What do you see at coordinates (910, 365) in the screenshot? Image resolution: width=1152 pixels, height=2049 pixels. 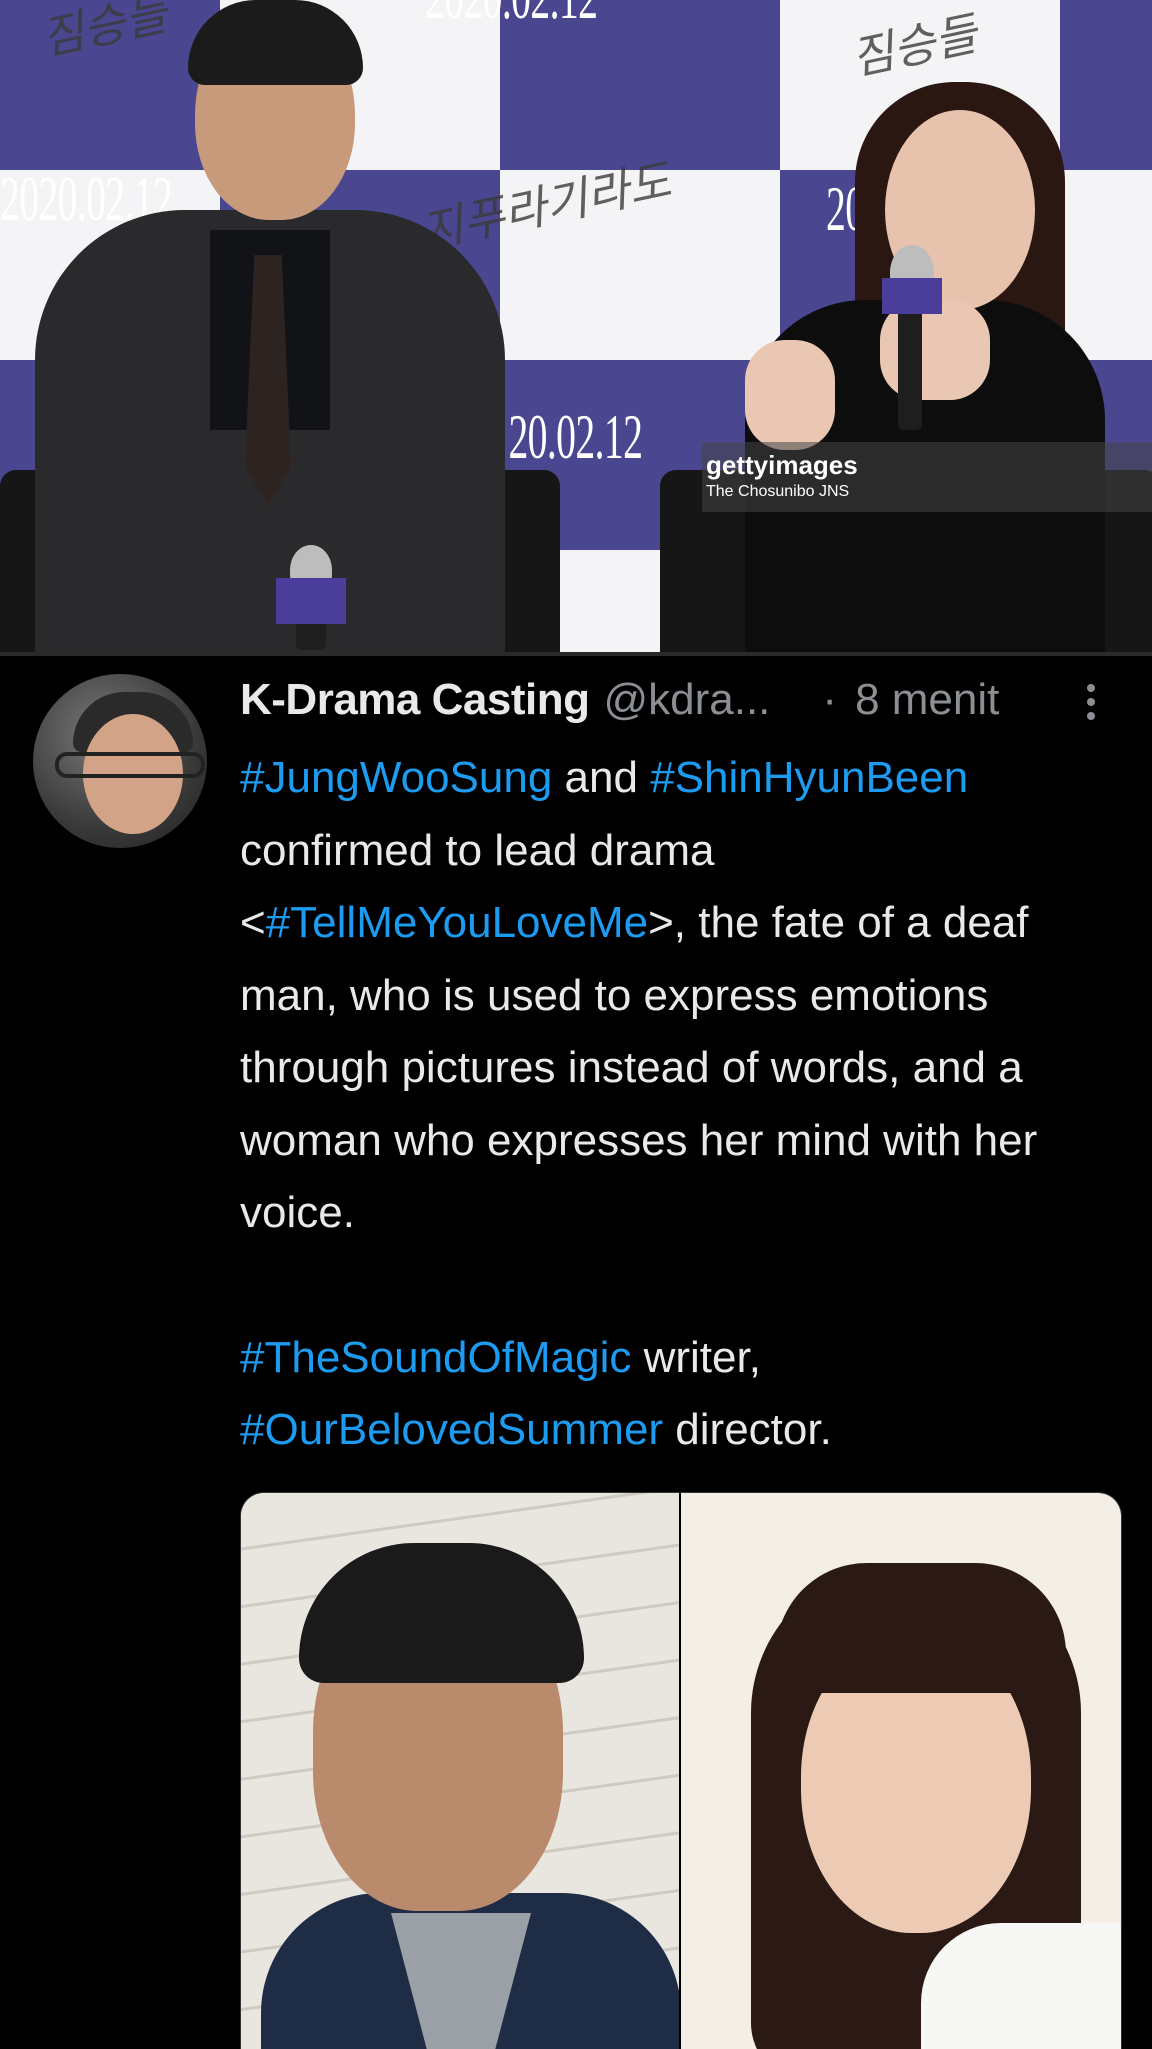 I see `microphone` at bounding box center [910, 365].